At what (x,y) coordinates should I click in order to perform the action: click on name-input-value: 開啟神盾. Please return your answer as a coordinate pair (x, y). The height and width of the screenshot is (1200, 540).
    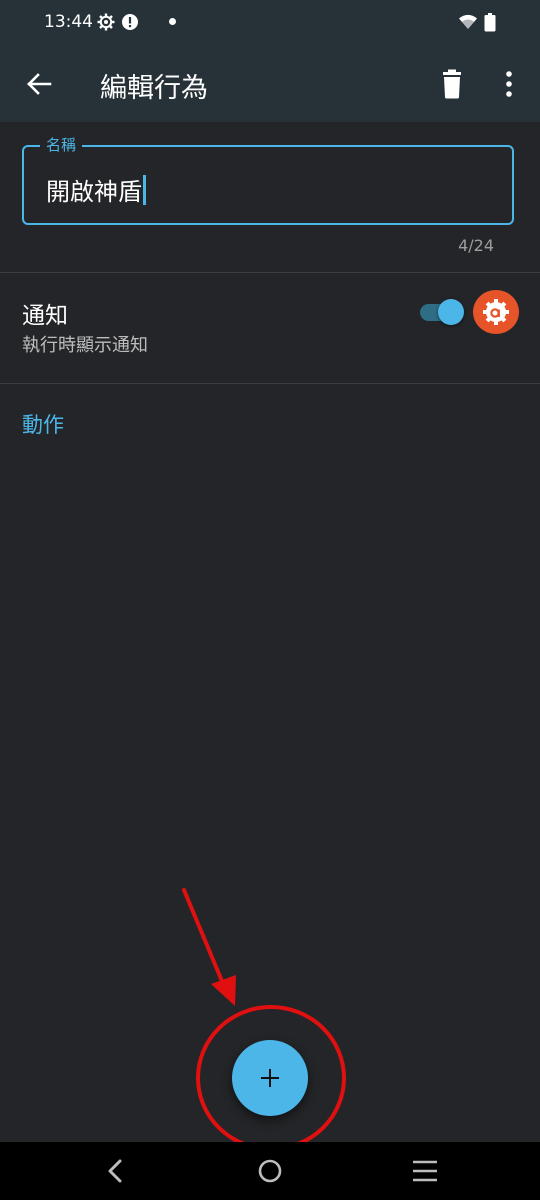
    Looking at the image, I should click on (94, 192).